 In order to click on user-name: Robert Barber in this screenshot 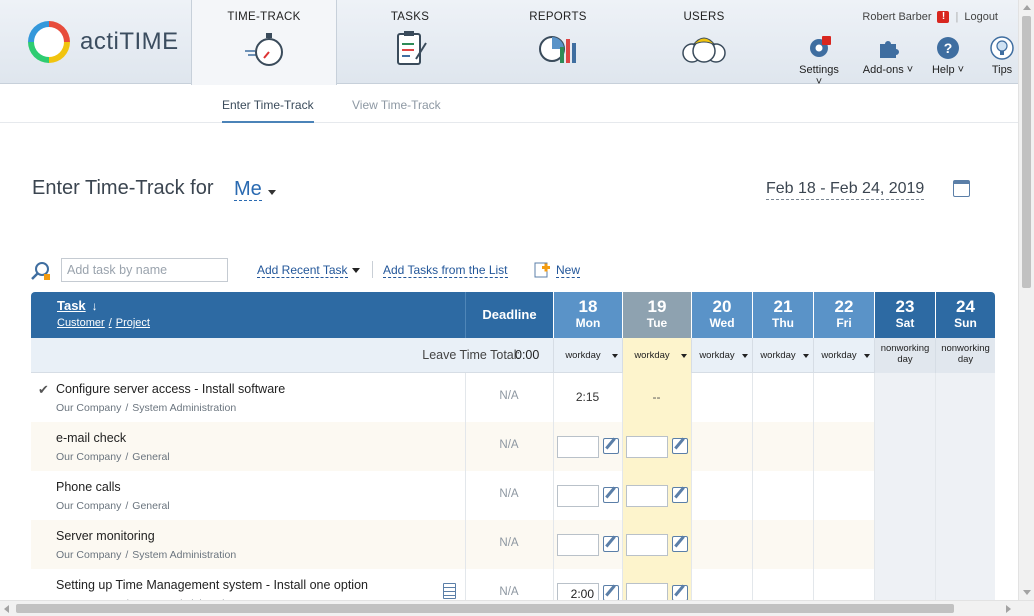, I will do `click(896, 17)`.